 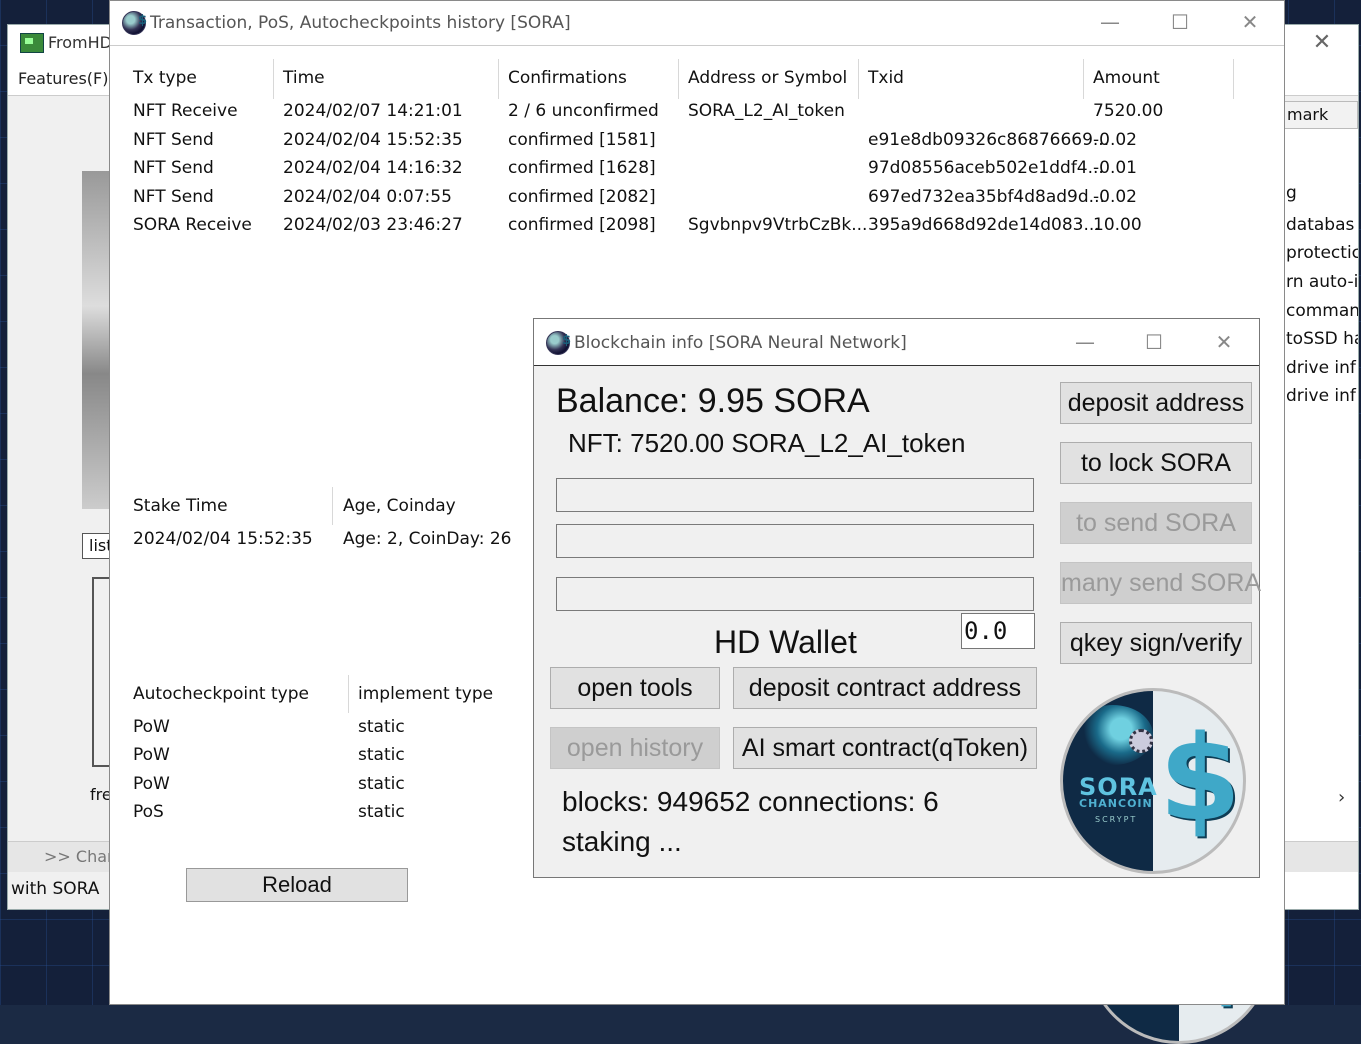 I want to click on table-cell-amount: 10.00, so click(x=1117, y=225).